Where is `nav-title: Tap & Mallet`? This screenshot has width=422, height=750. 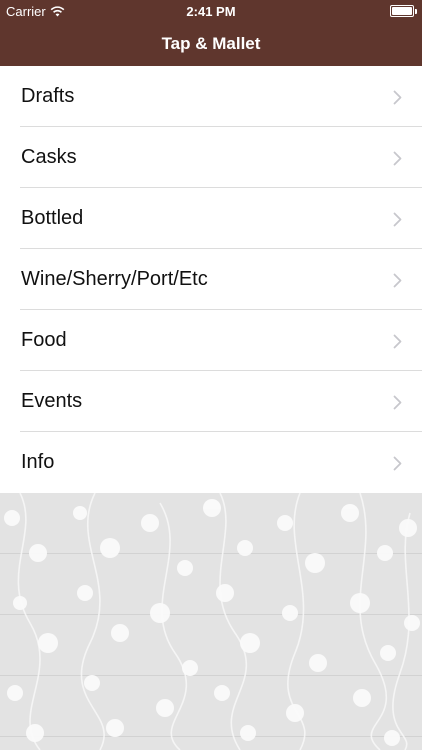 nav-title: Tap & Mallet is located at coordinates (211, 43).